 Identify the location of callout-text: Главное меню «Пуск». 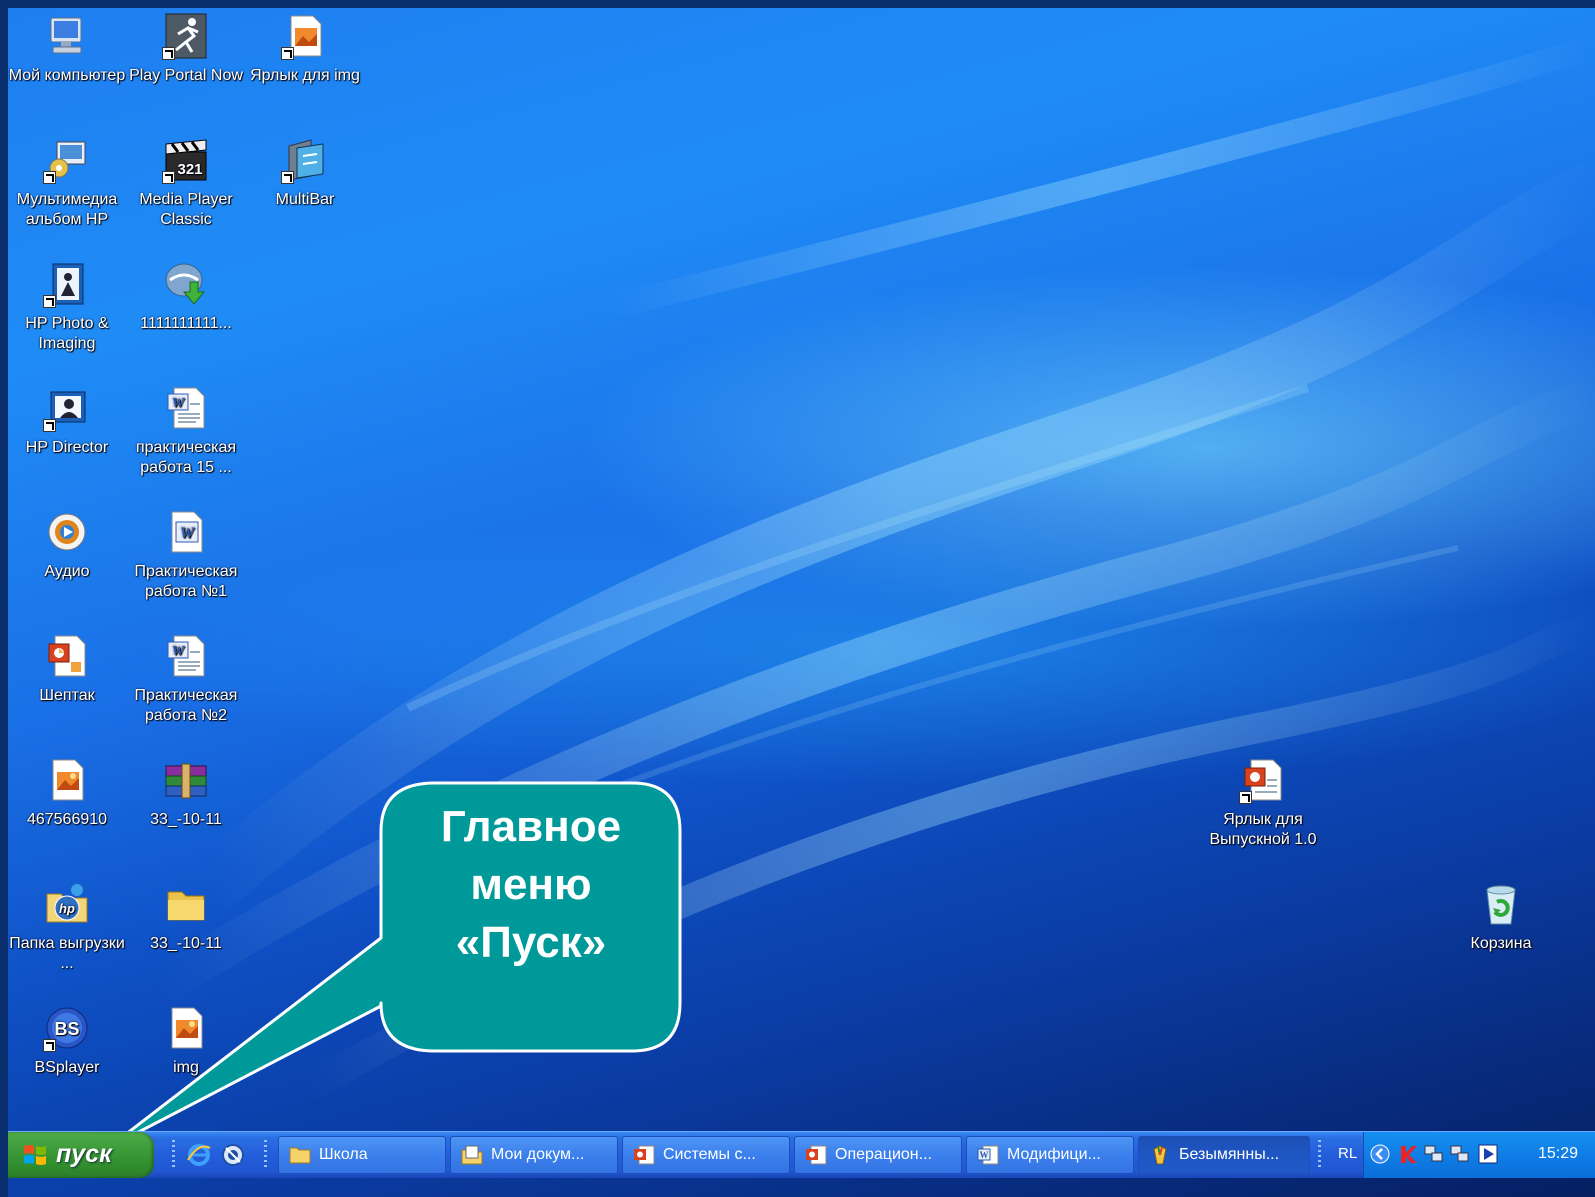
(531, 885).